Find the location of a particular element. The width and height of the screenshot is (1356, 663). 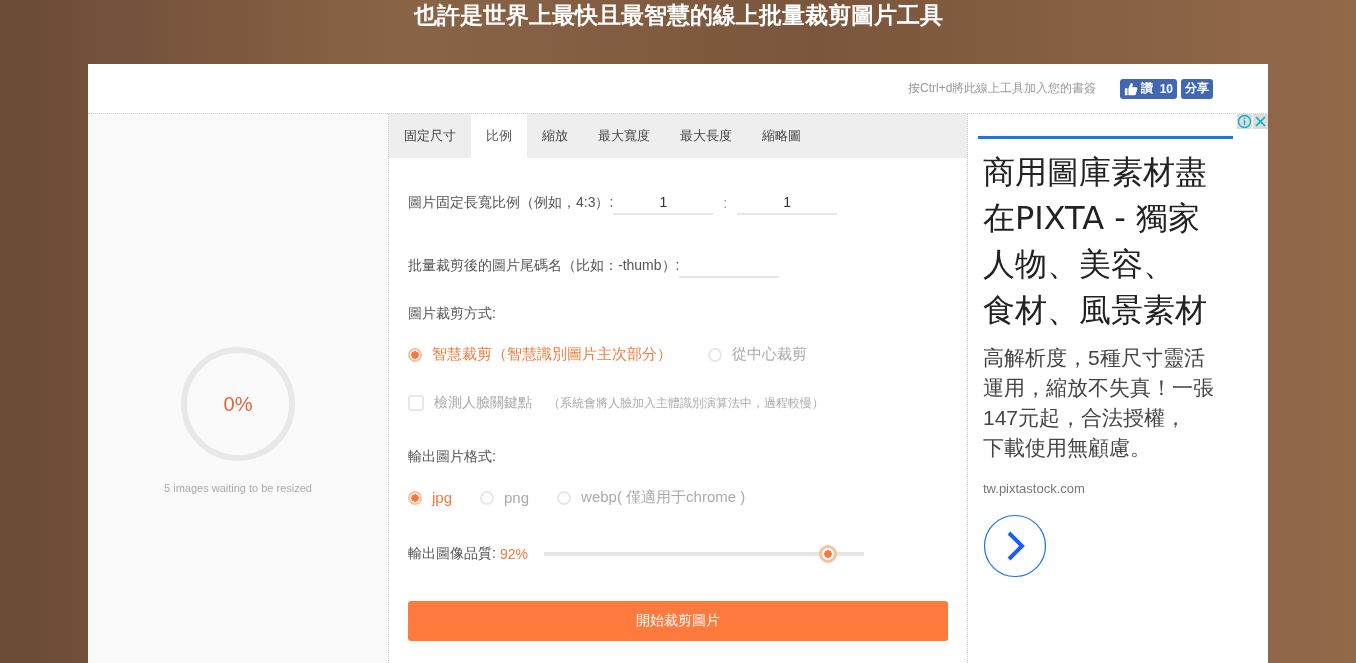

info-icon is located at coordinates (1244, 121).